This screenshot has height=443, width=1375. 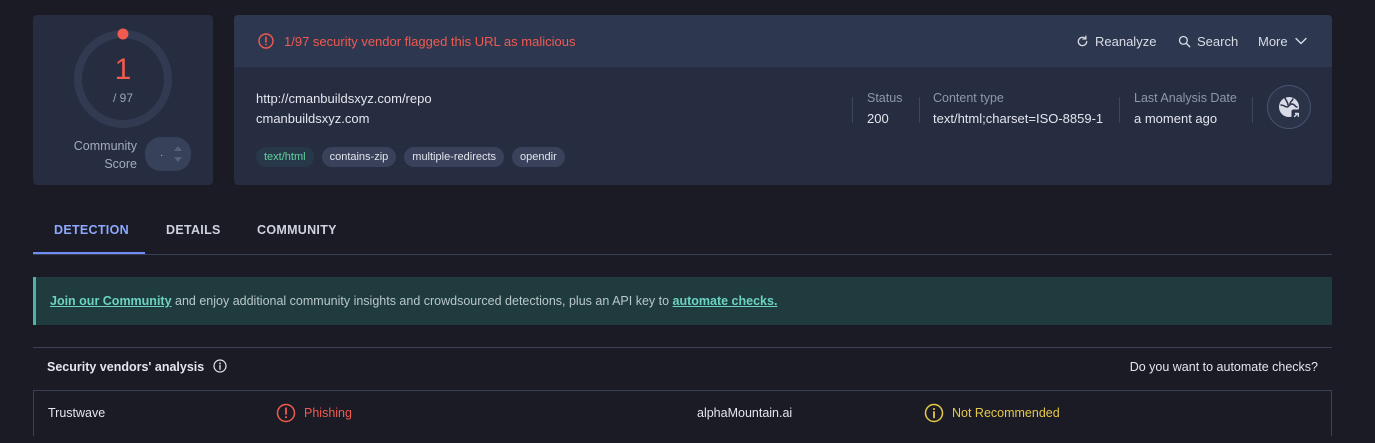 I want to click on tab-detection: DETECTION, so click(x=91, y=230).